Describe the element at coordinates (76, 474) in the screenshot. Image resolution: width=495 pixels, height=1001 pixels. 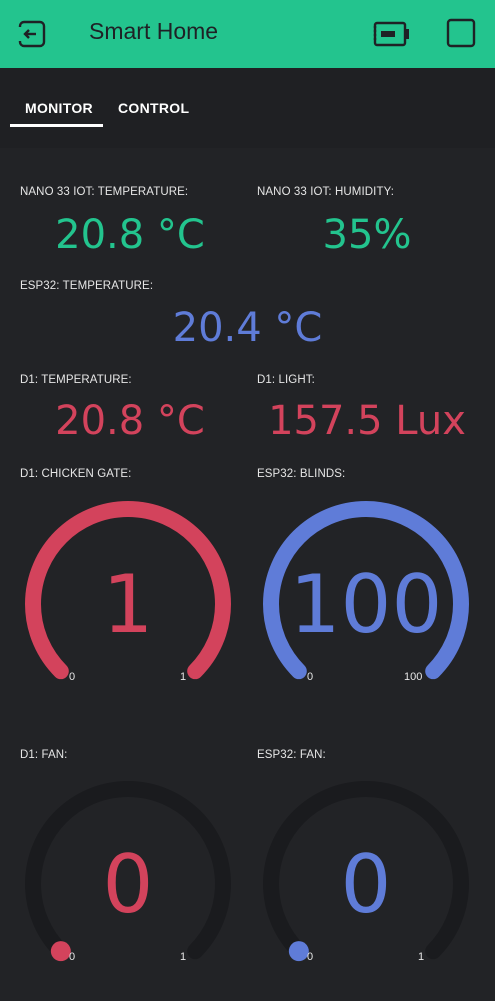
I see `chicken-gate-label: D1: CHICKEN GATE:` at that location.